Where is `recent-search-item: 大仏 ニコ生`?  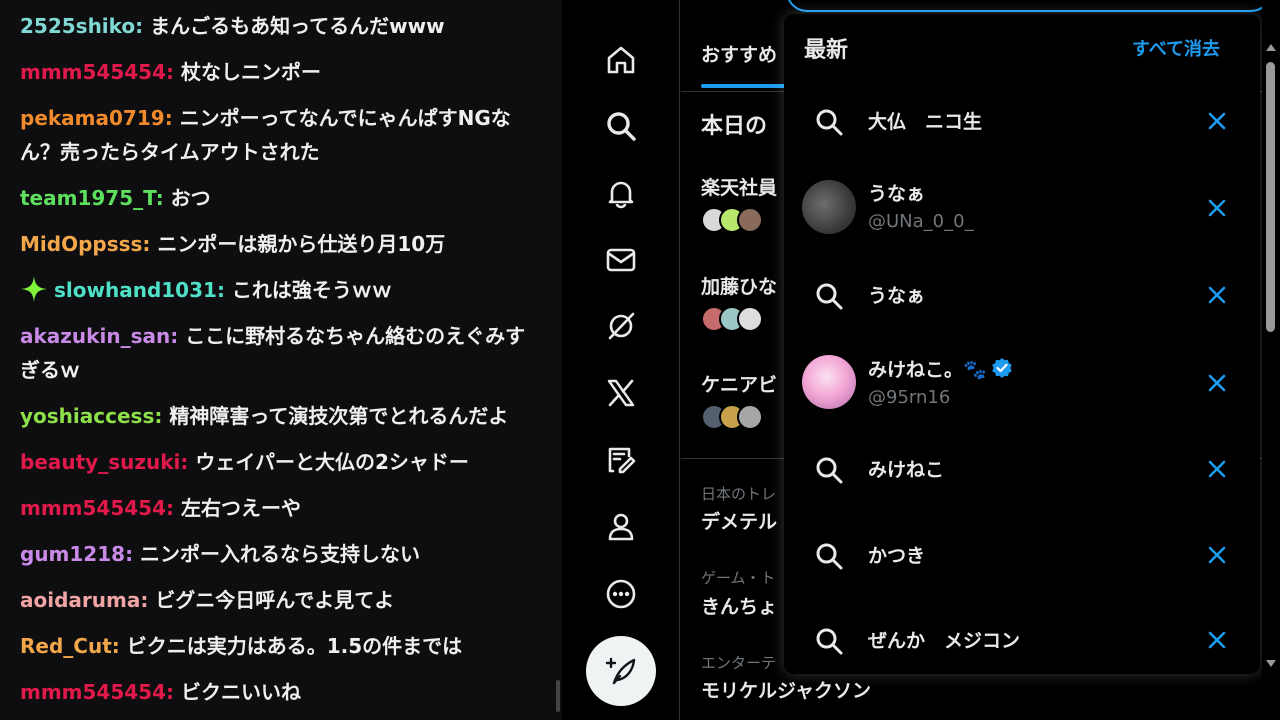 recent-search-item: 大仏 ニコ生 is located at coordinates (1022, 120).